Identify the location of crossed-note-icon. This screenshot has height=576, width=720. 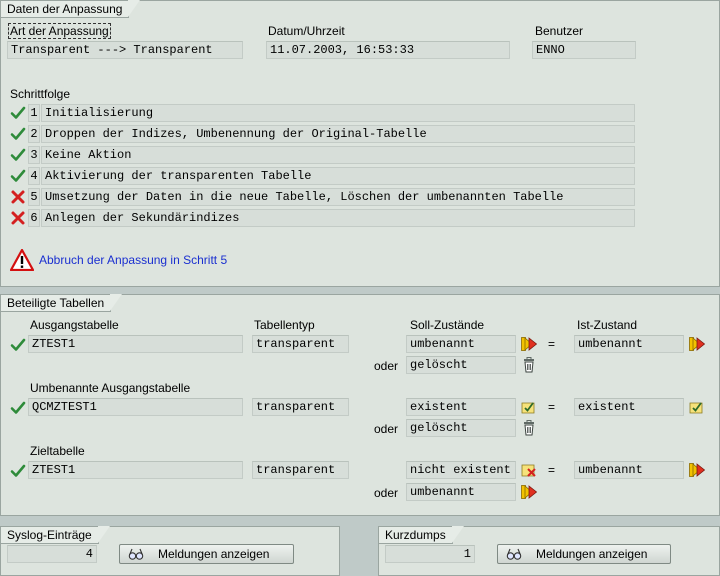
(529, 470).